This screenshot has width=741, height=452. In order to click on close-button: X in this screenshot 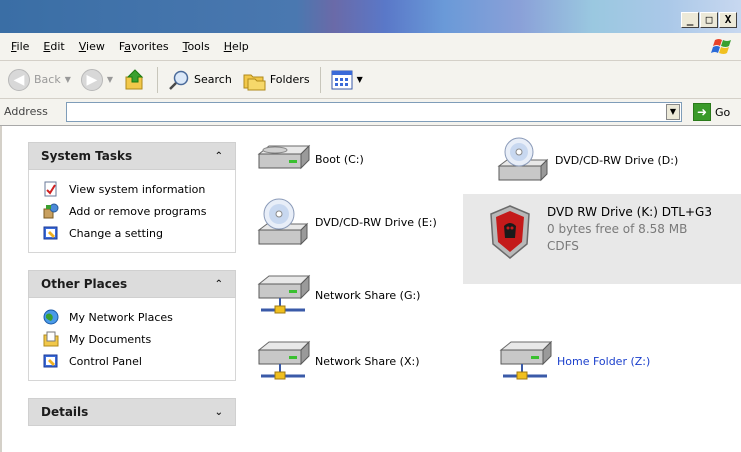, I will do `click(728, 20)`.